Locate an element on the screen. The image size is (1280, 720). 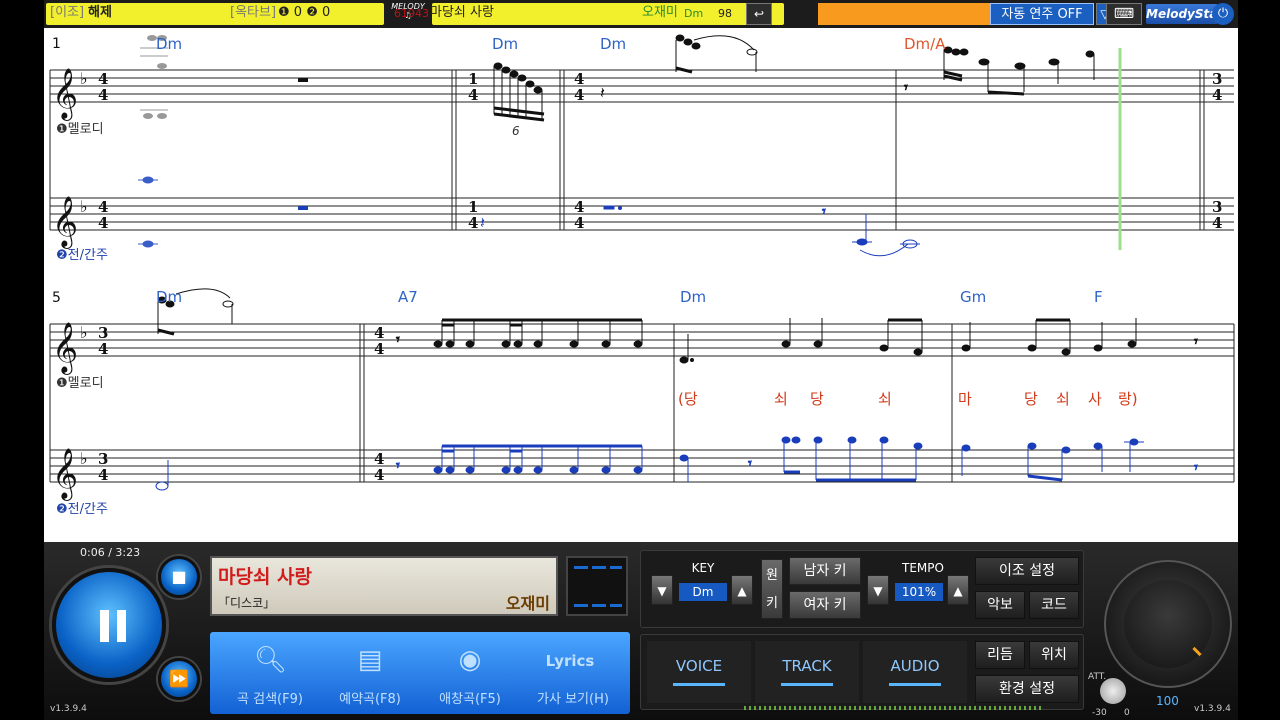
favorite-songs-button: ◉ 애창곡(F5) is located at coordinates (470, 673).